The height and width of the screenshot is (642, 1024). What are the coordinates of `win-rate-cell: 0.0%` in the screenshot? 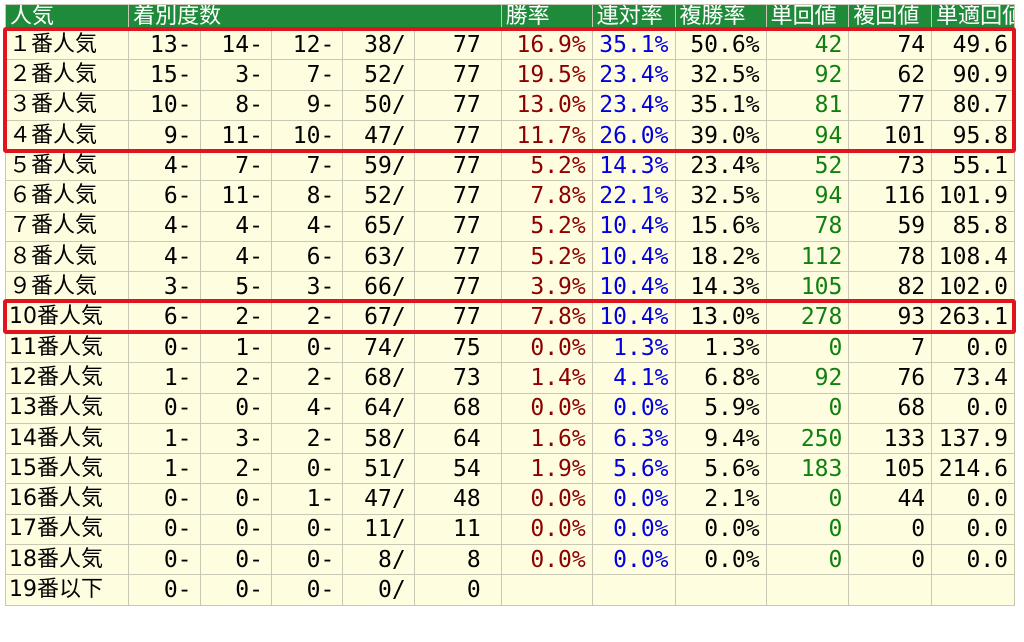 It's located at (546, 499).